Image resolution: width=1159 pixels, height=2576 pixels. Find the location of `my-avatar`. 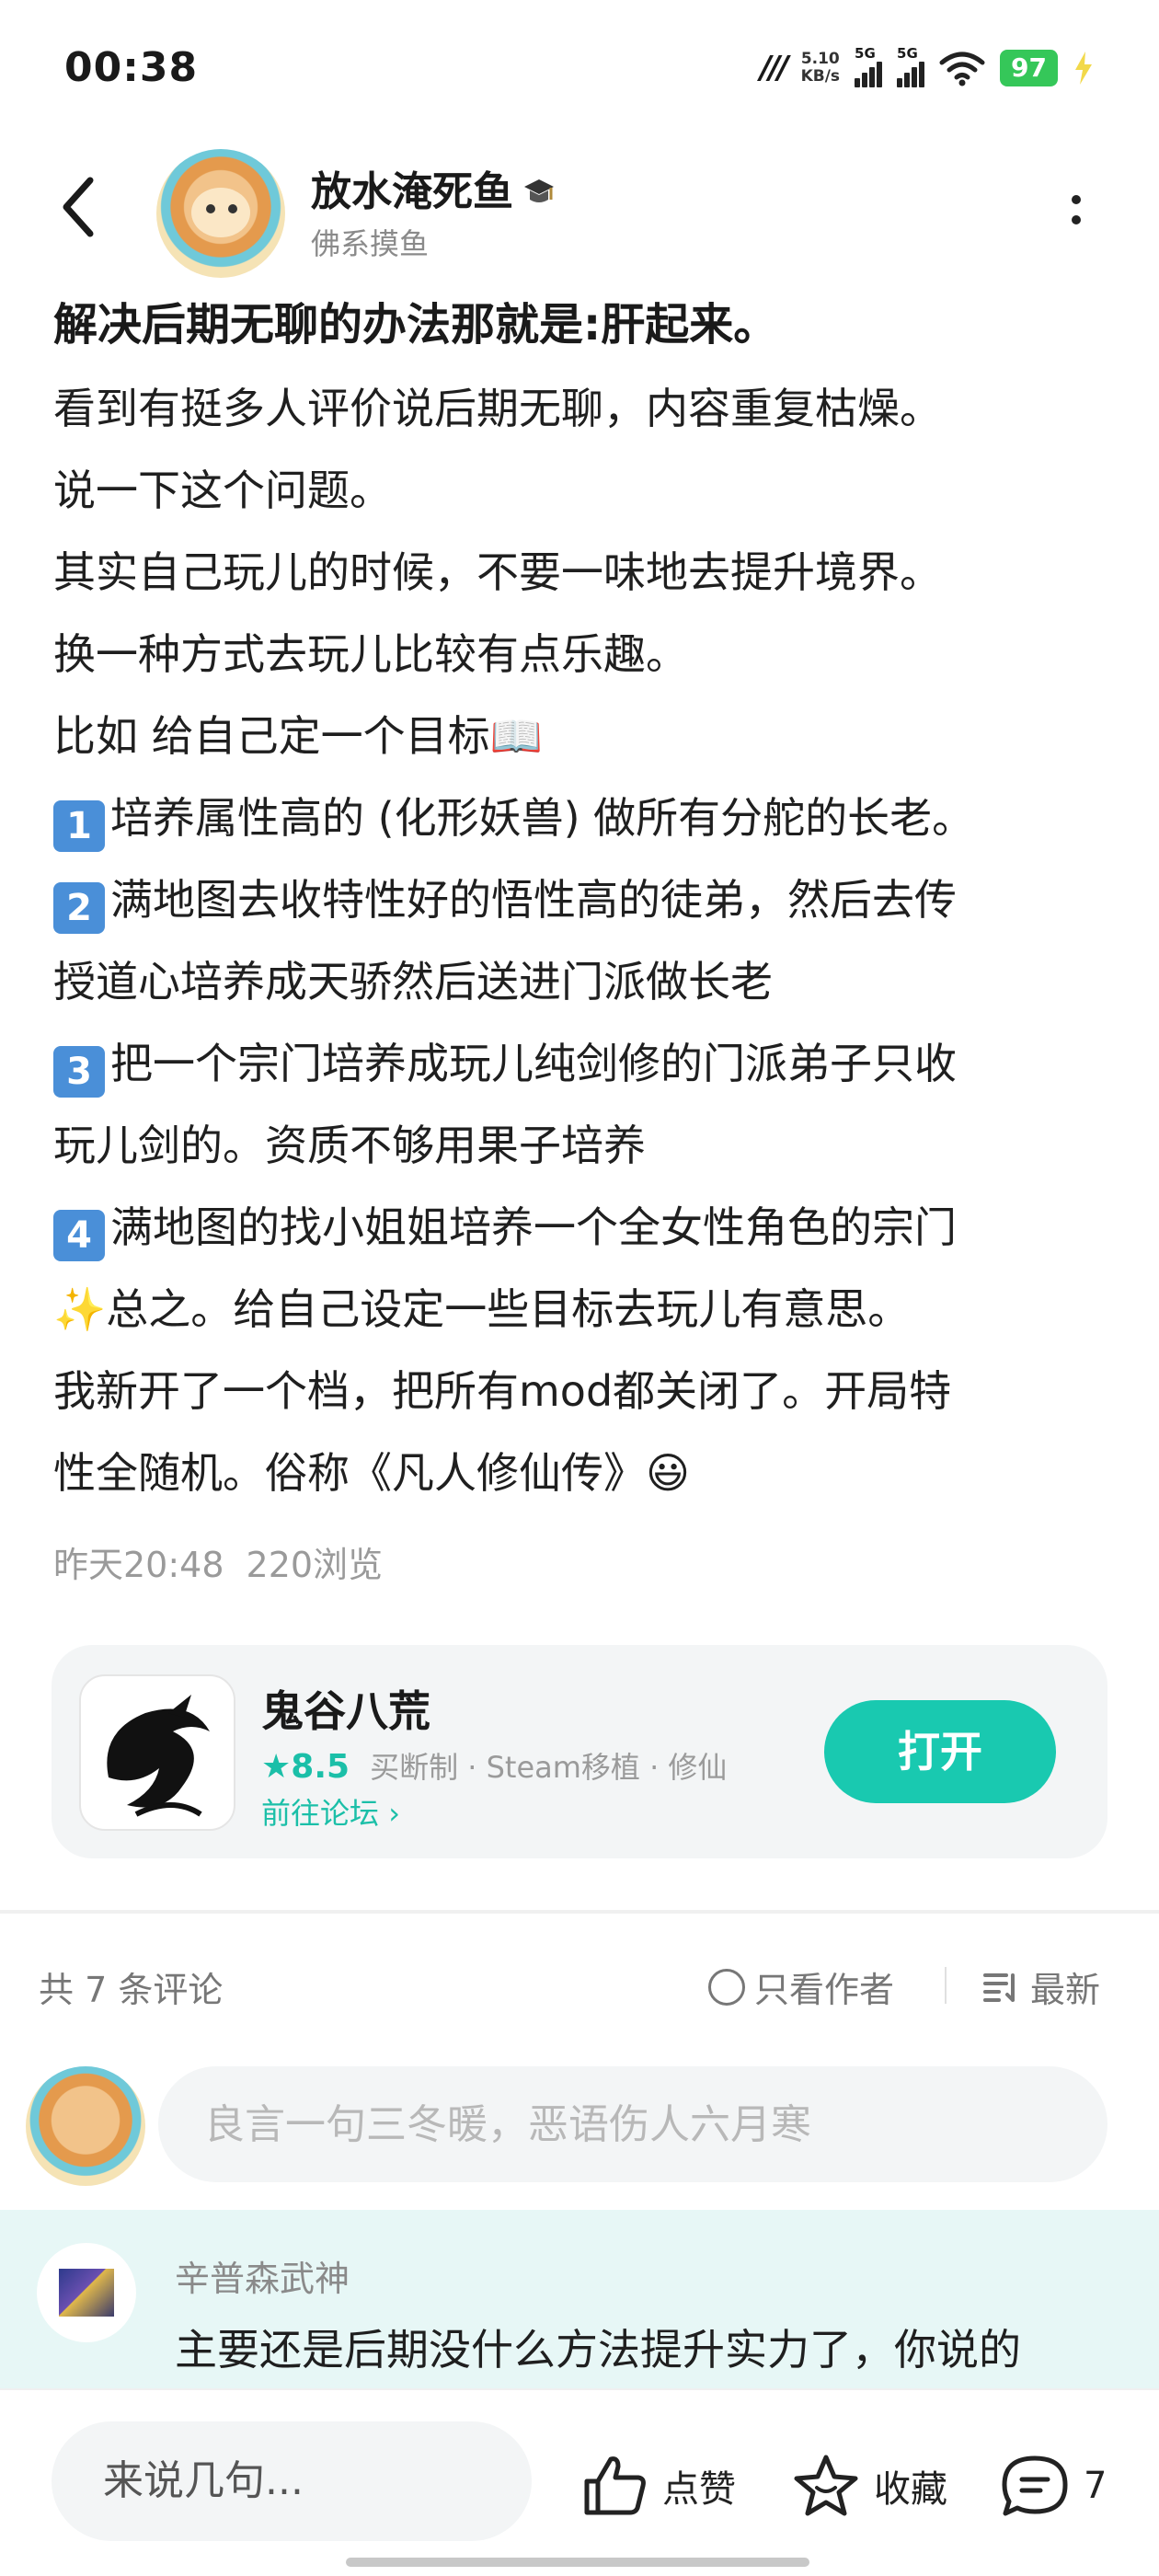

my-avatar is located at coordinates (85, 2126).